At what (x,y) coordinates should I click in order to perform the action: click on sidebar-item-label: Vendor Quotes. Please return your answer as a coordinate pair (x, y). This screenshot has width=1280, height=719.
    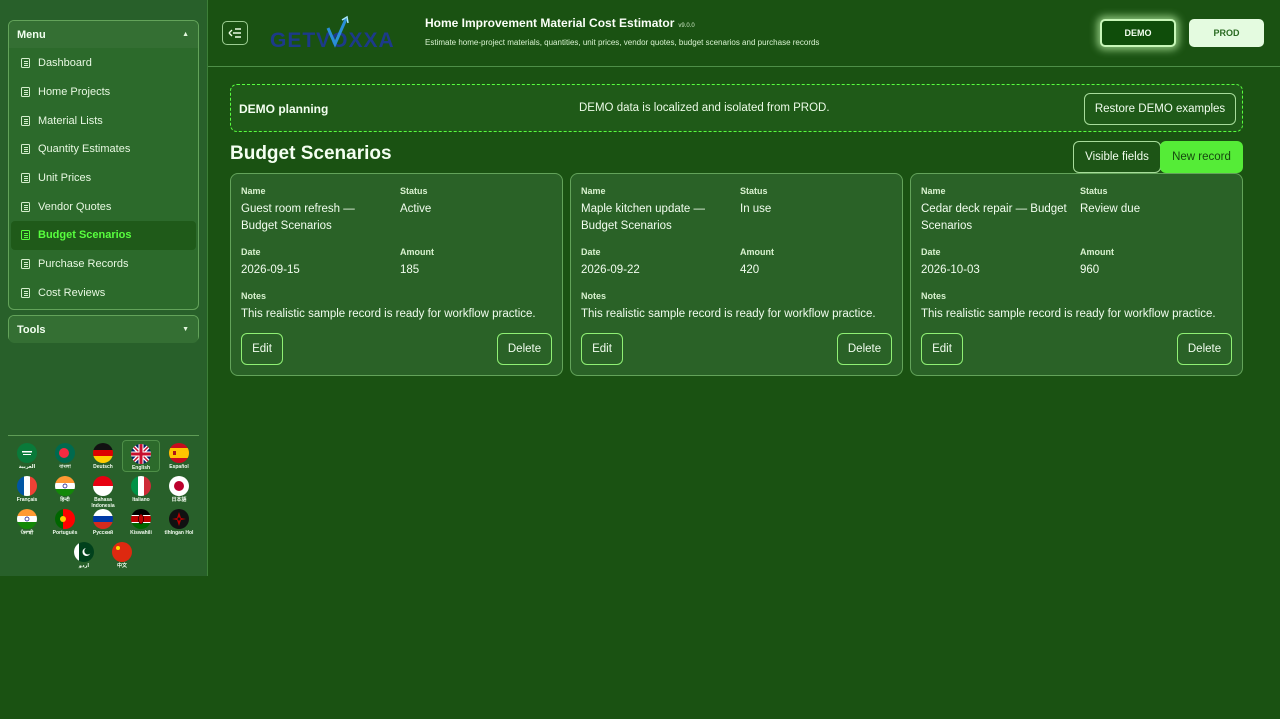
    Looking at the image, I should click on (75, 206).